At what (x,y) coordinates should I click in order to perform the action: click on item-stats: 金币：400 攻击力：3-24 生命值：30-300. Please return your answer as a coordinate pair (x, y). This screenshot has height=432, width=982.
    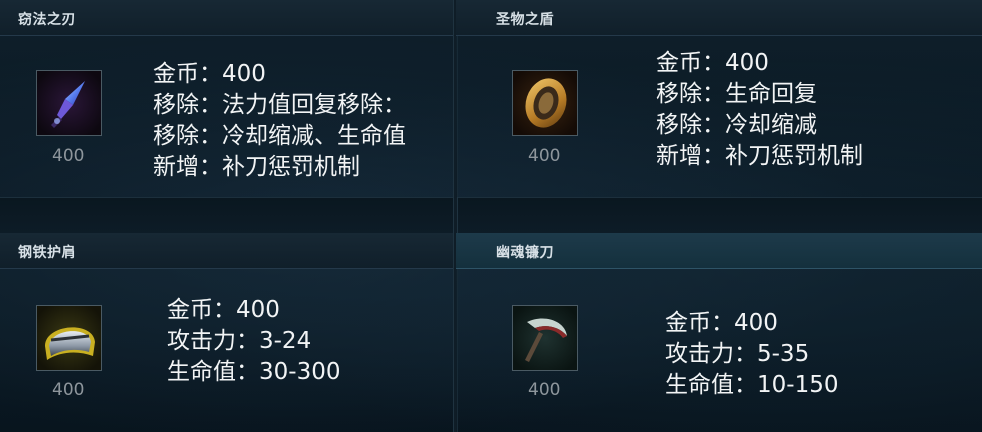
    Looking at the image, I should click on (253, 341).